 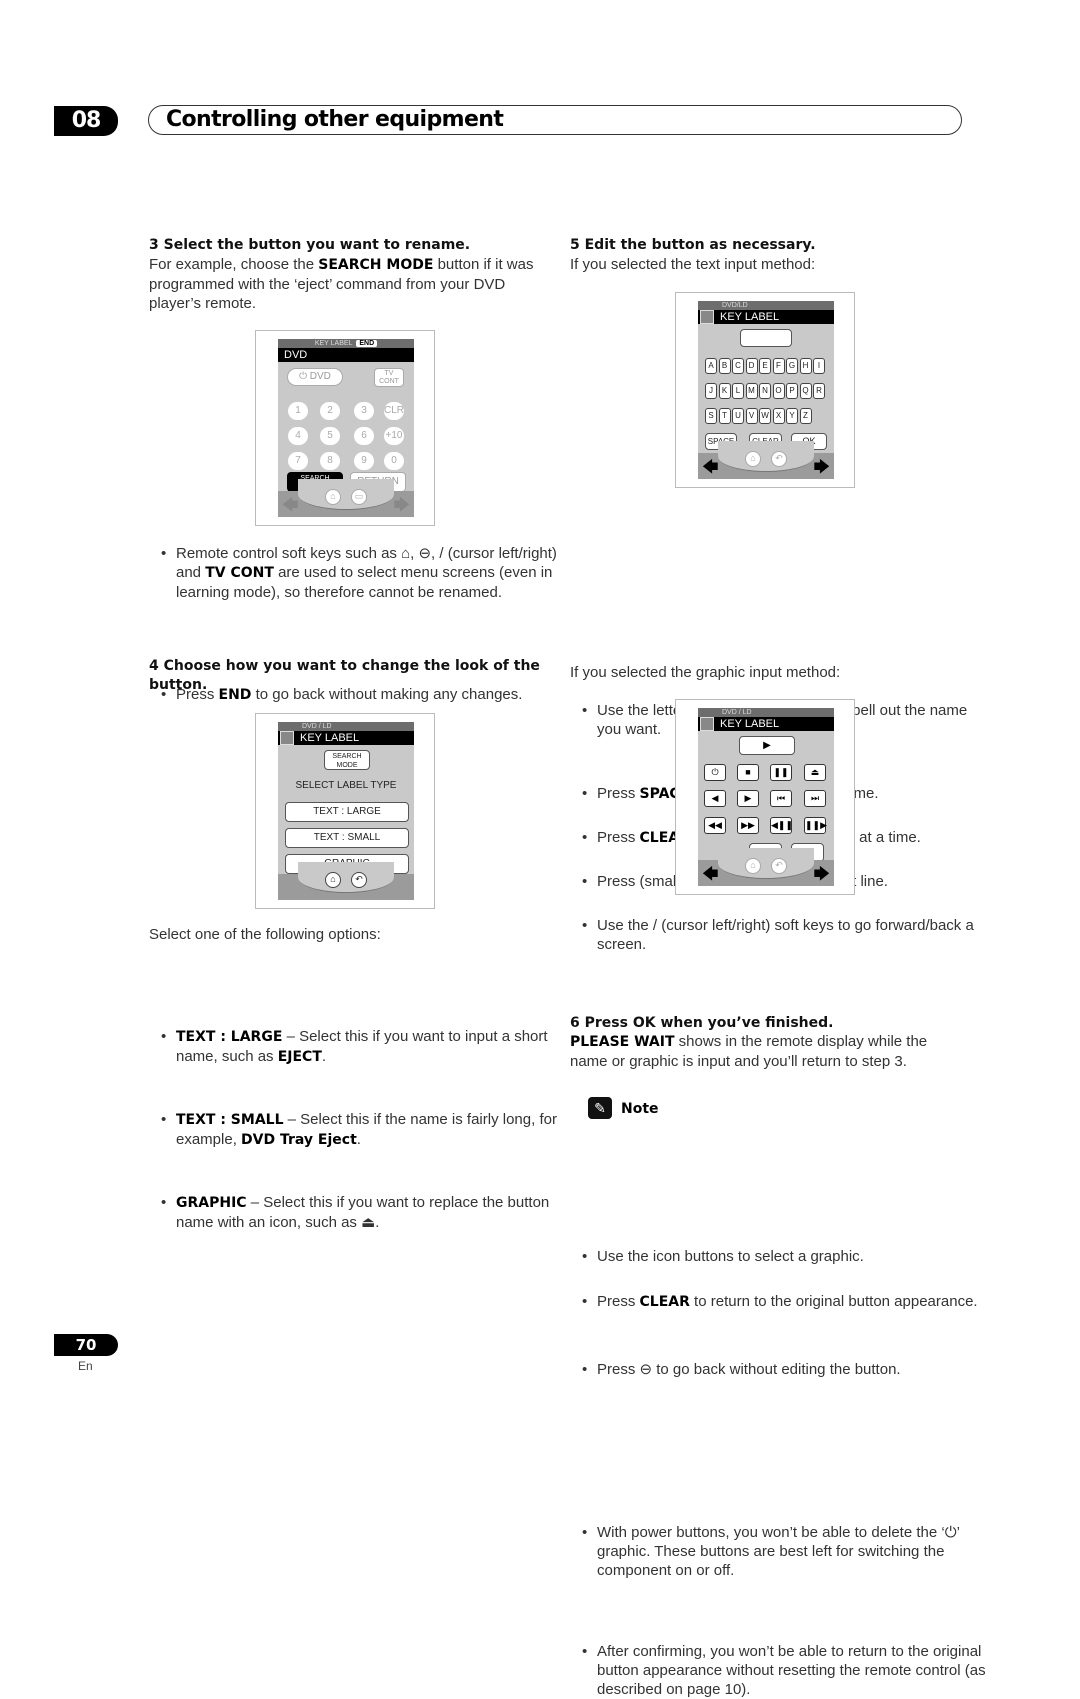 I want to click on letter-key: Q, so click(x=805, y=391).